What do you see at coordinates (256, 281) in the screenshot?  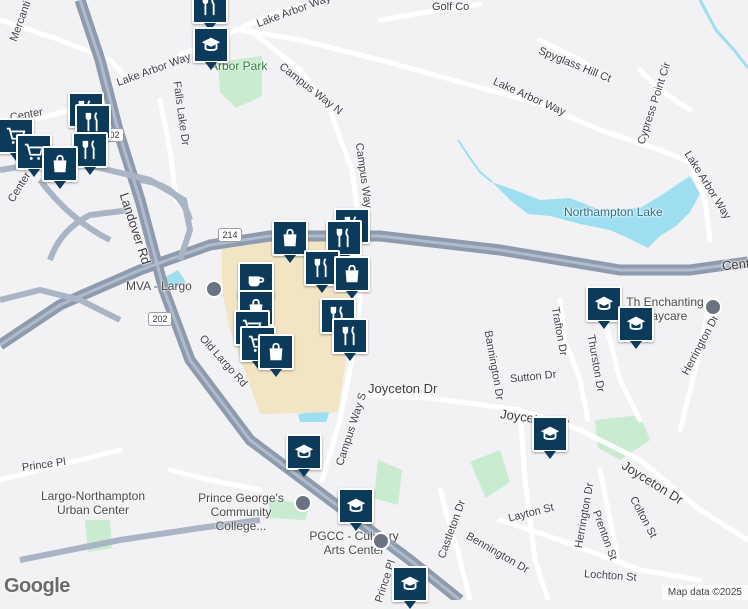 I see `coffee-cup-icon` at bounding box center [256, 281].